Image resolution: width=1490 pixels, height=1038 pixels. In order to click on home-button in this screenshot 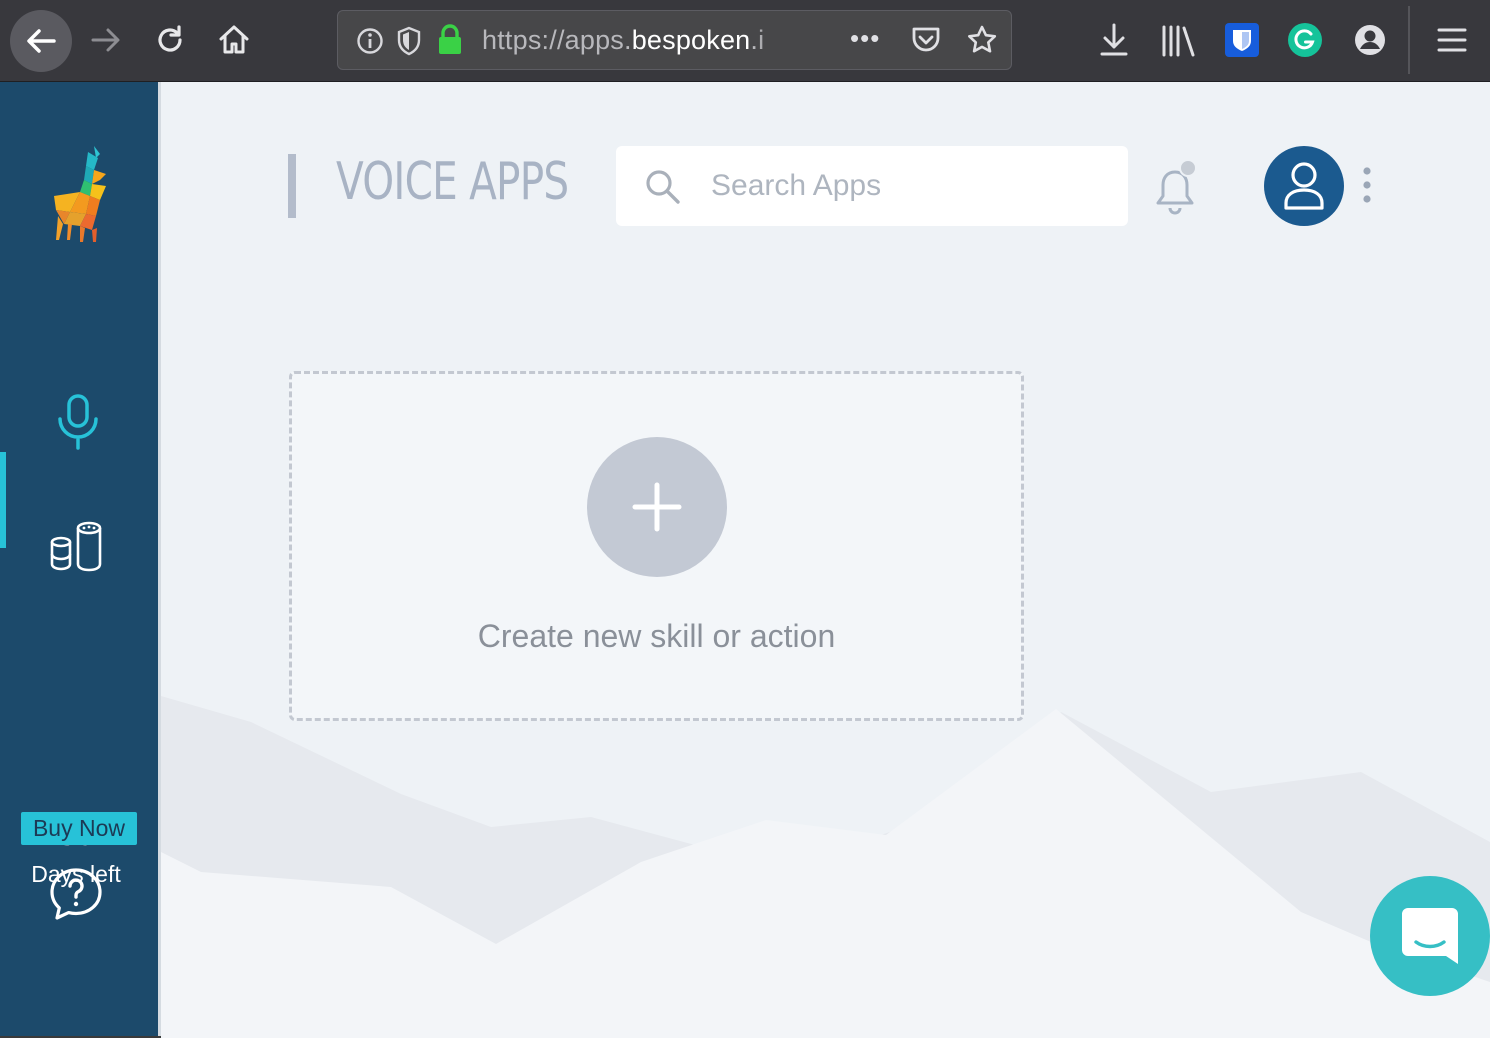, I will do `click(234, 40)`.